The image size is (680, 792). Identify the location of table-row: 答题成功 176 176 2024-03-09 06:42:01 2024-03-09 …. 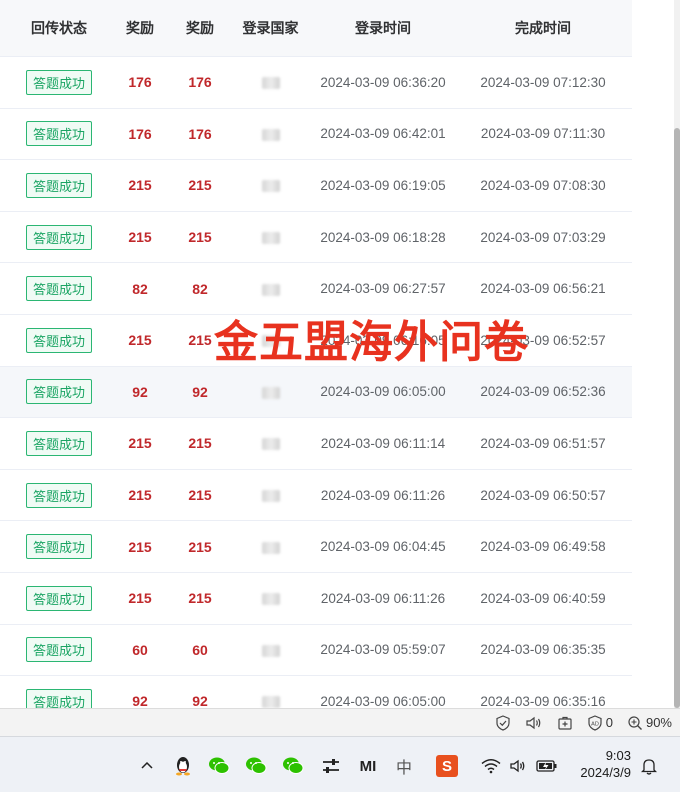
(316, 135).